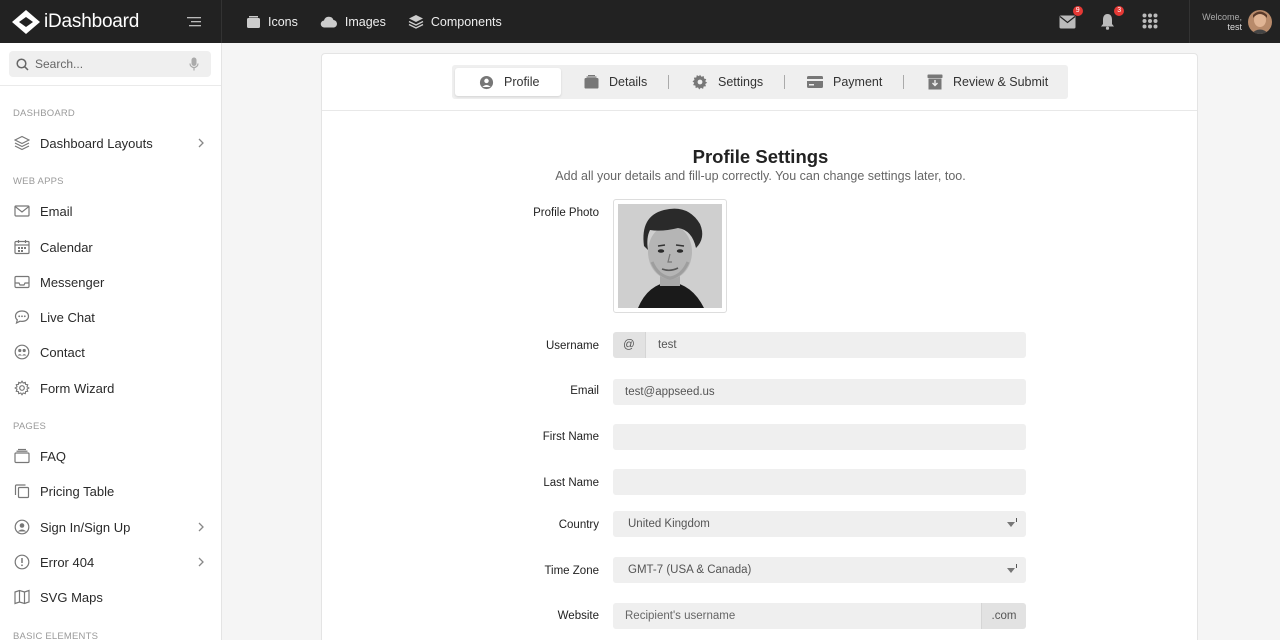 This screenshot has height=640, width=1280. Describe the element at coordinates (110, 247) in the screenshot. I see `sidebar-item-calendar: Calendar` at that location.